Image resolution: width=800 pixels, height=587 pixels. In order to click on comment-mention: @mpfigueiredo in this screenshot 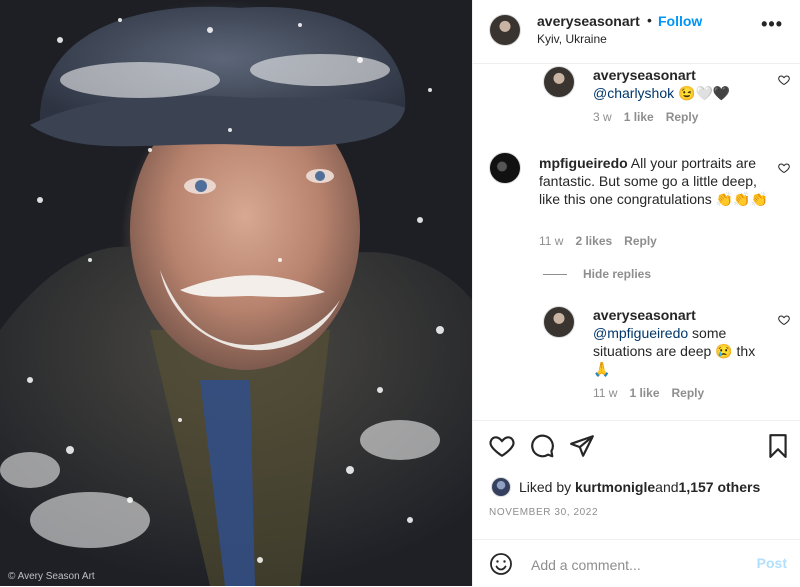, I will do `click(640, 333)`.